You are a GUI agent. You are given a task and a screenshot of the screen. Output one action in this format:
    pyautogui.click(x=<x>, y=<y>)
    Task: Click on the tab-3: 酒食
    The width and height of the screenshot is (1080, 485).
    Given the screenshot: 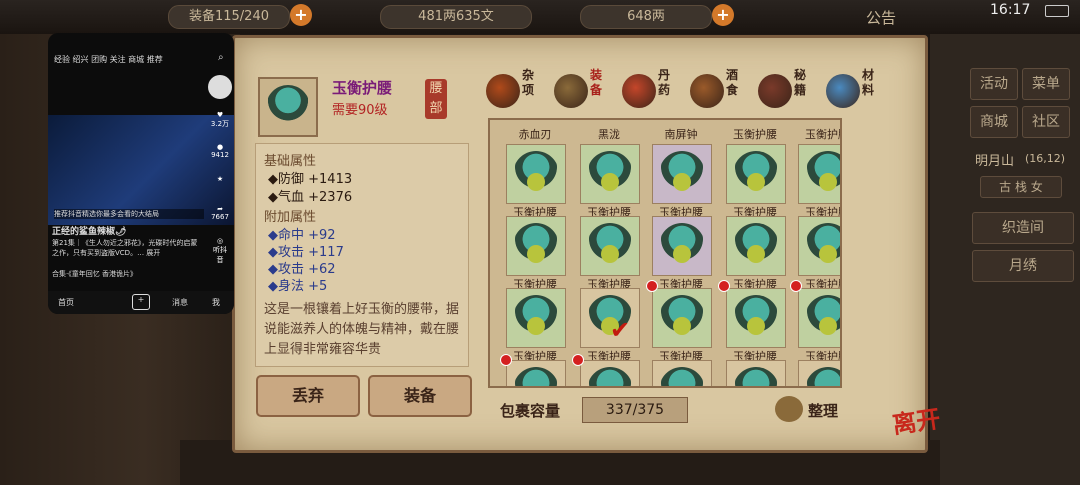 What is the action you would take?
    pyautogui.click(x=721, y=91)
    